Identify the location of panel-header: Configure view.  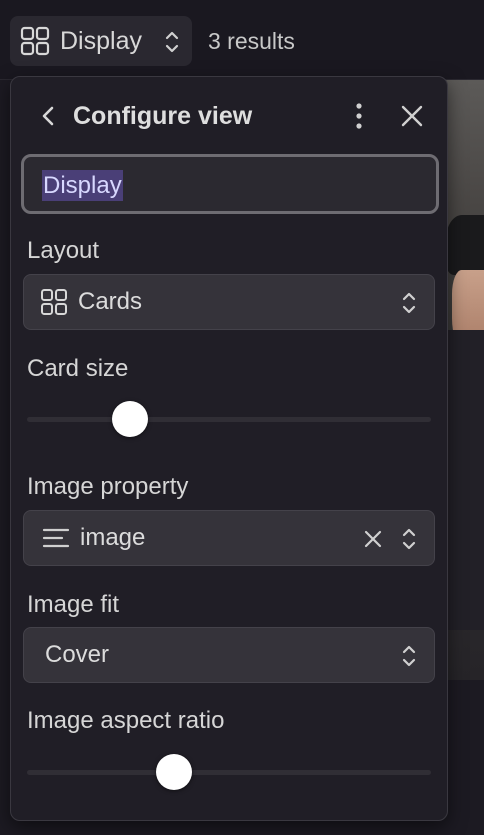
(229, 116).